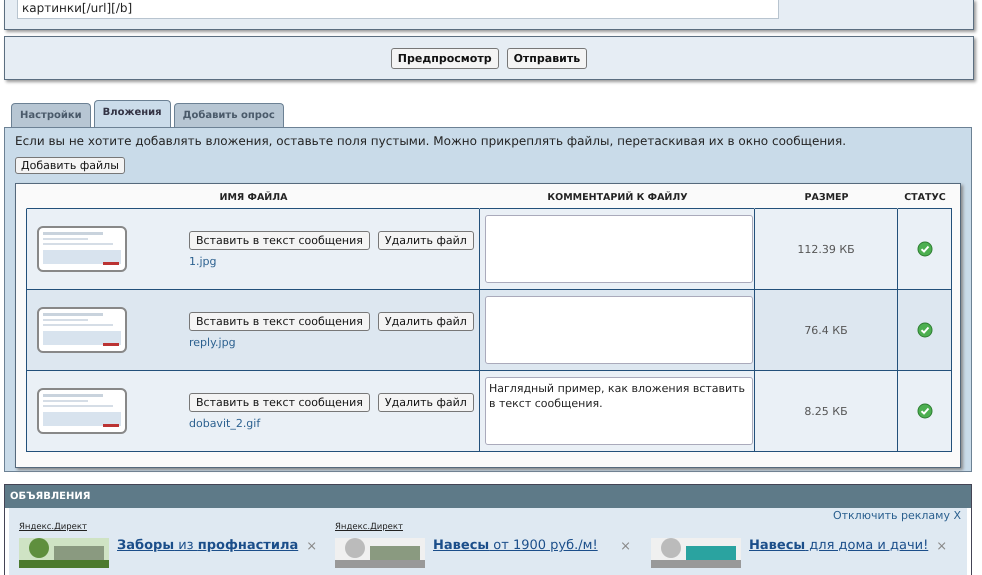 The width and height of the screenshot is (982, 575). What do you see at coordinates (826, 411) in the screenshot?
I see `file-size: 8.25 КБ` at bounding box center [826, 411].